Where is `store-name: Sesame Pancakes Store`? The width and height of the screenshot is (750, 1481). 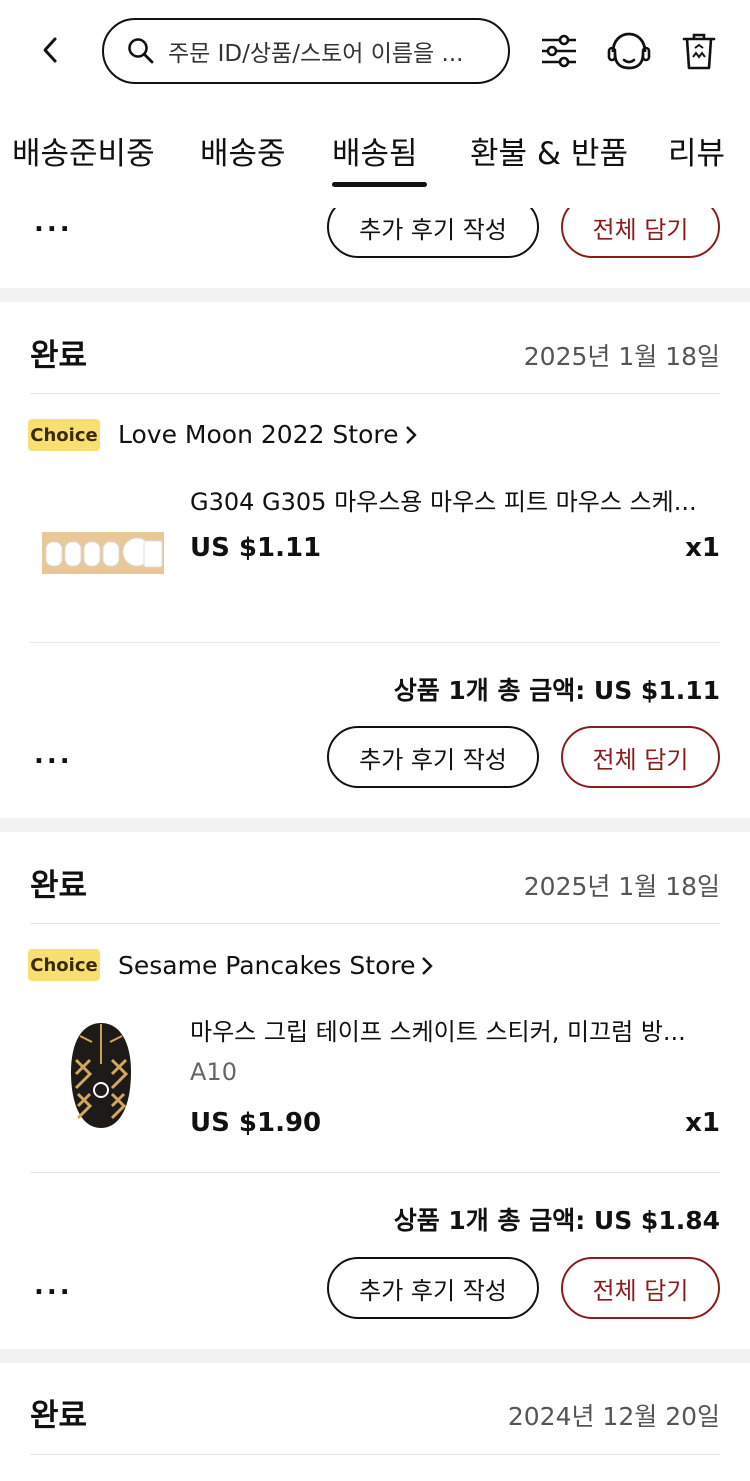 store-name: Sesame Pancakes Store is located at coordinates (267, 965).